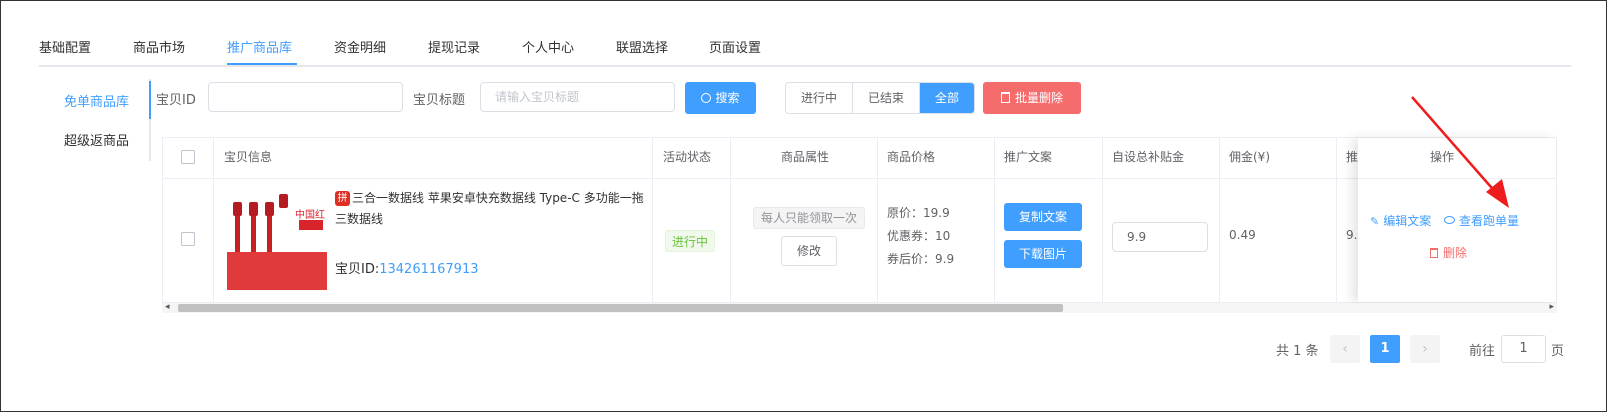 The width and height of the screenshot is (1607, 412). I want to click on goto-page-input: 1, so click(1523, 349).